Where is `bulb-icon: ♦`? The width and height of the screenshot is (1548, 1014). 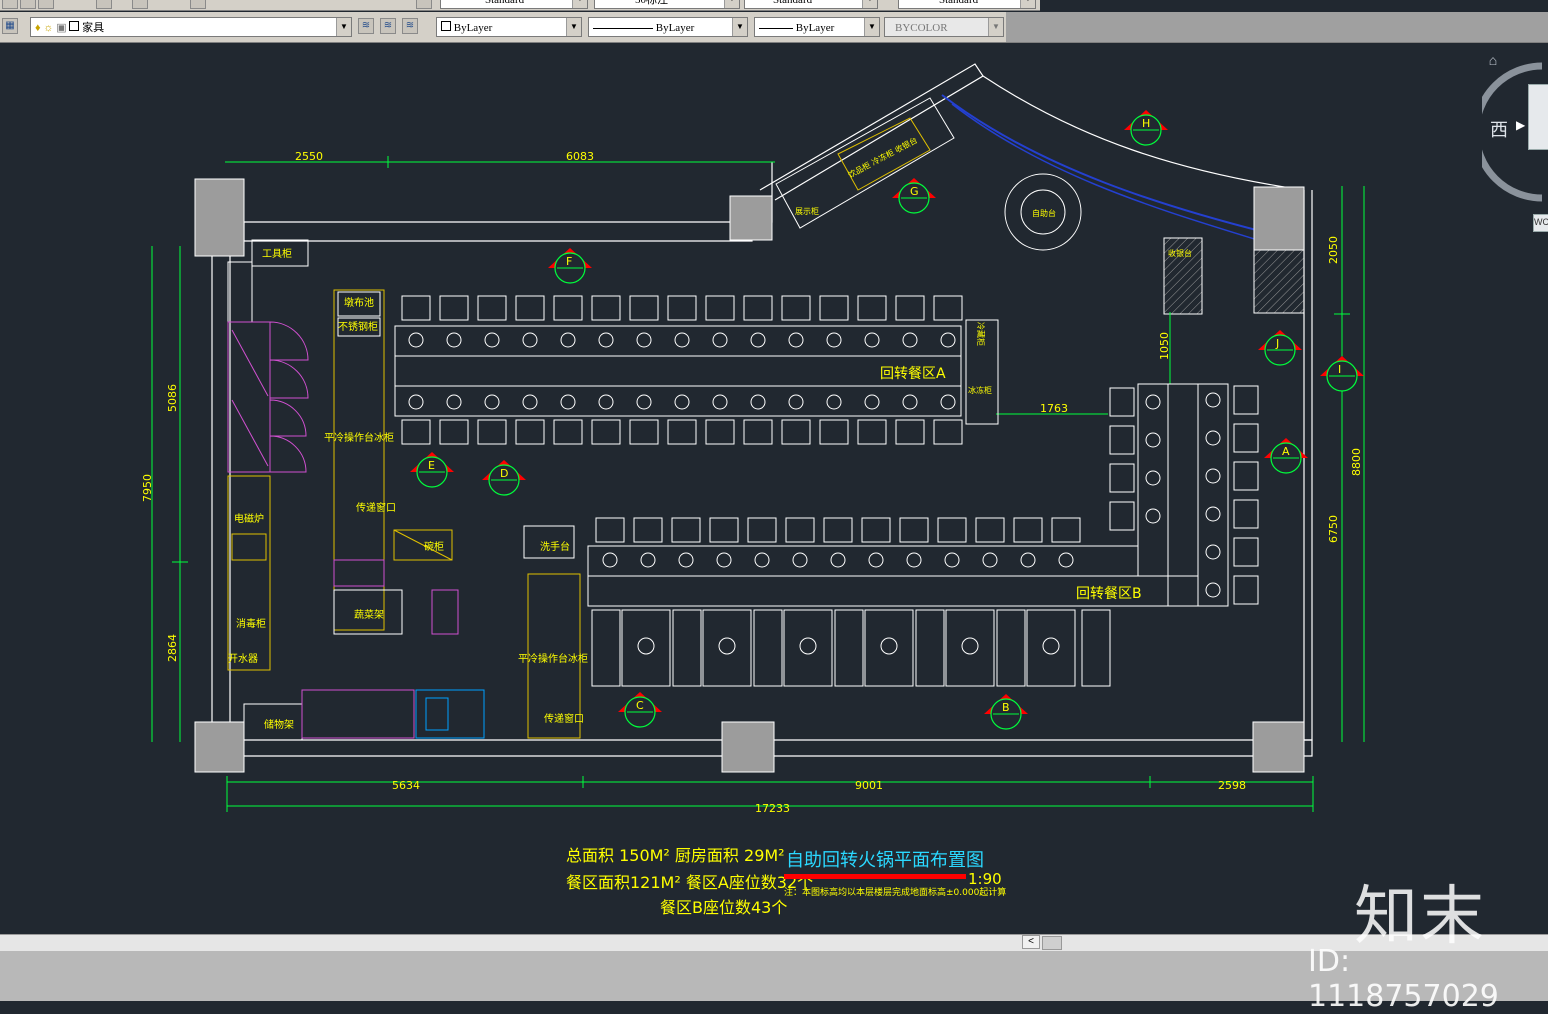
bulb-icon: ♦ is located at coordinates (38, 28).